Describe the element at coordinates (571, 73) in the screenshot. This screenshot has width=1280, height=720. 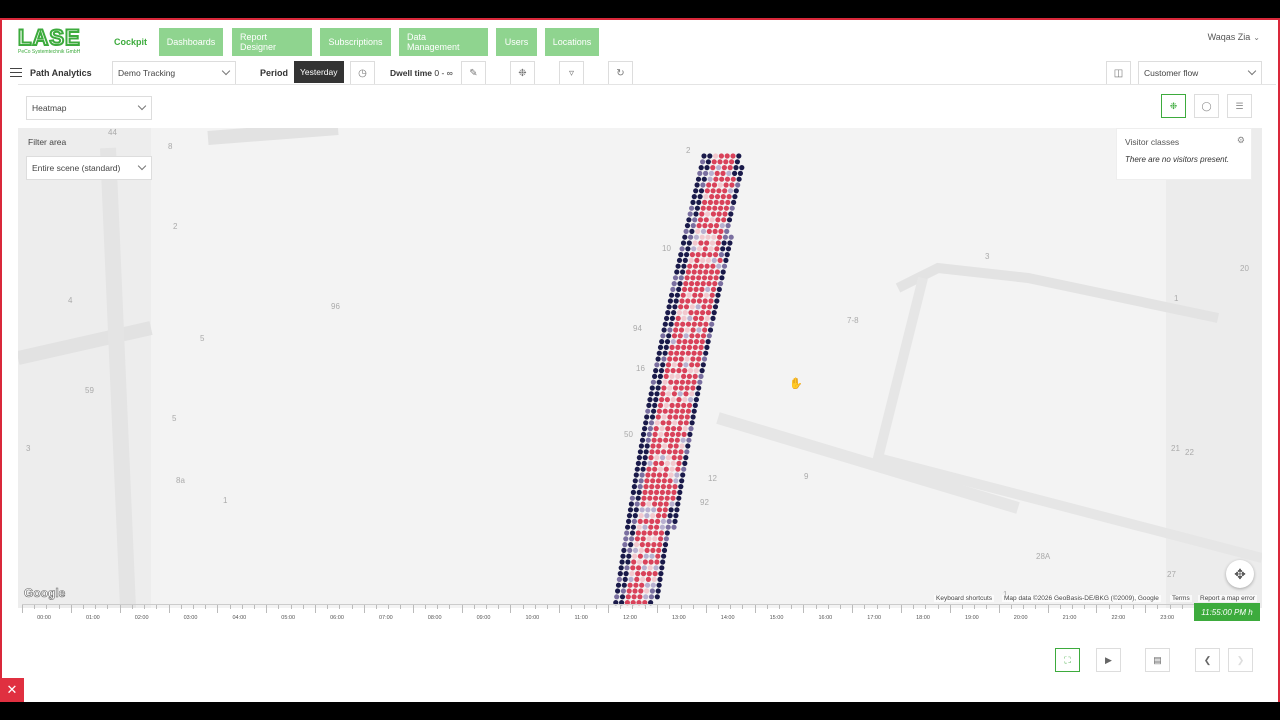
I see `filter-icon: ▿` at that location.